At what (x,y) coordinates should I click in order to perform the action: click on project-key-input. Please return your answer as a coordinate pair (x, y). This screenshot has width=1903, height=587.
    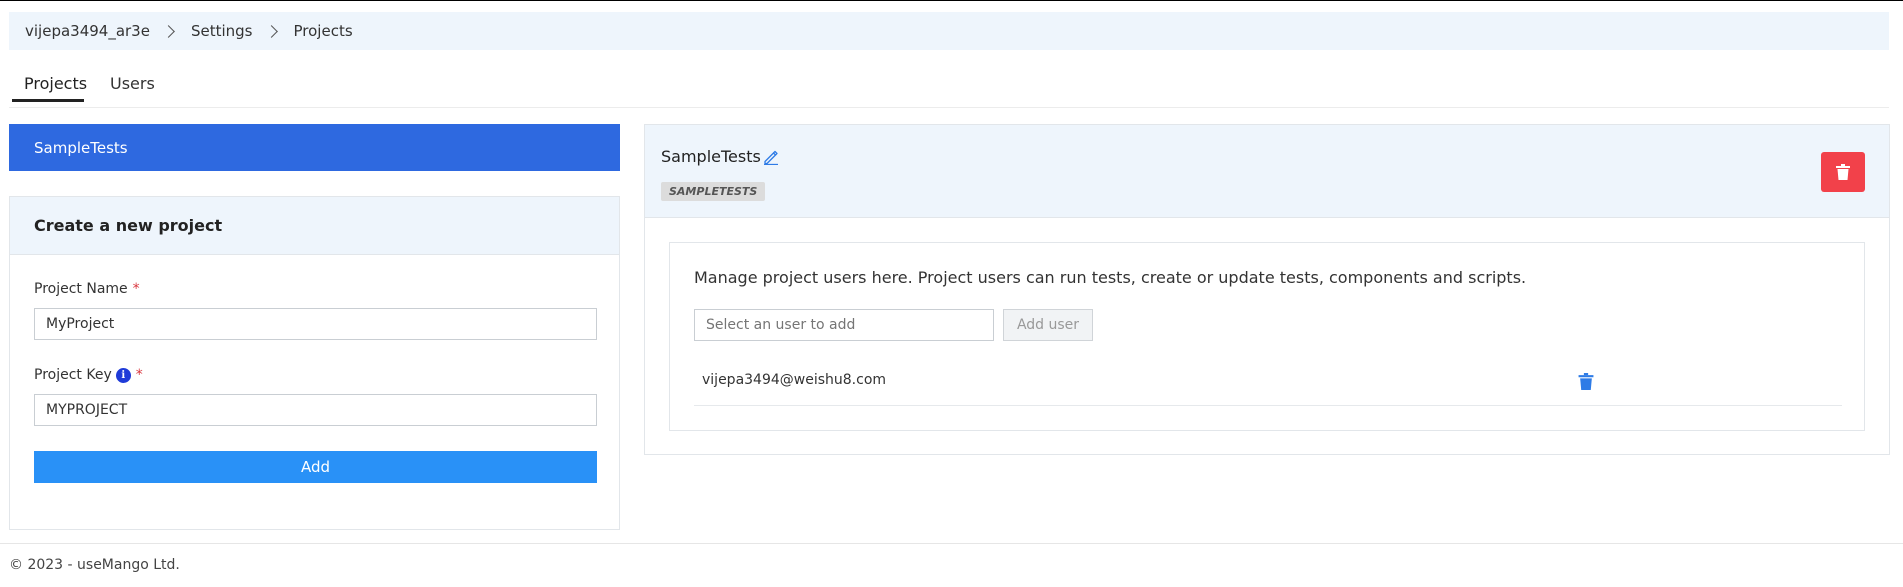
    Looking at the image, I should click on (315, 410).